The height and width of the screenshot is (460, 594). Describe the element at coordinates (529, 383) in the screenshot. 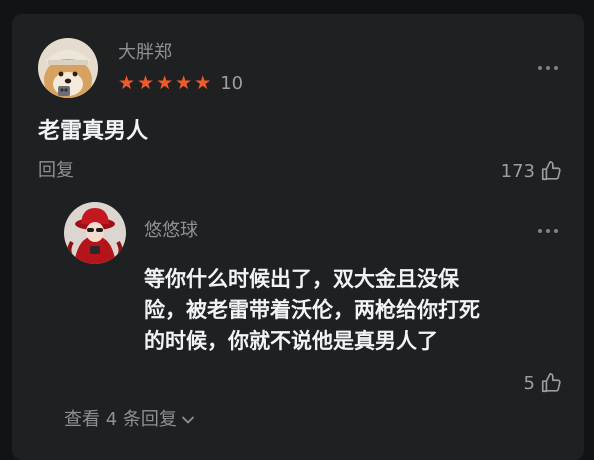

I see `reply-like-count: 5` at that location.